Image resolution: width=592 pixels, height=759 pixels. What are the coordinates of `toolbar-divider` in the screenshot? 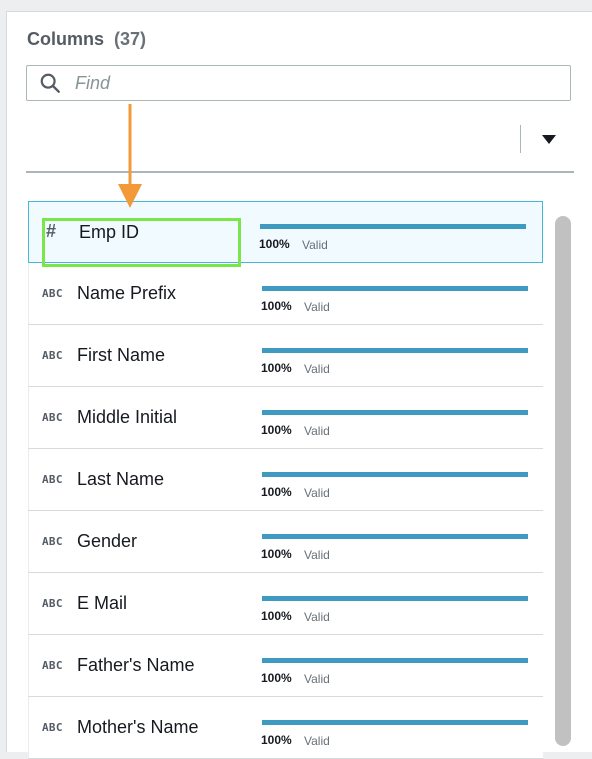 It's located at (520, 139).